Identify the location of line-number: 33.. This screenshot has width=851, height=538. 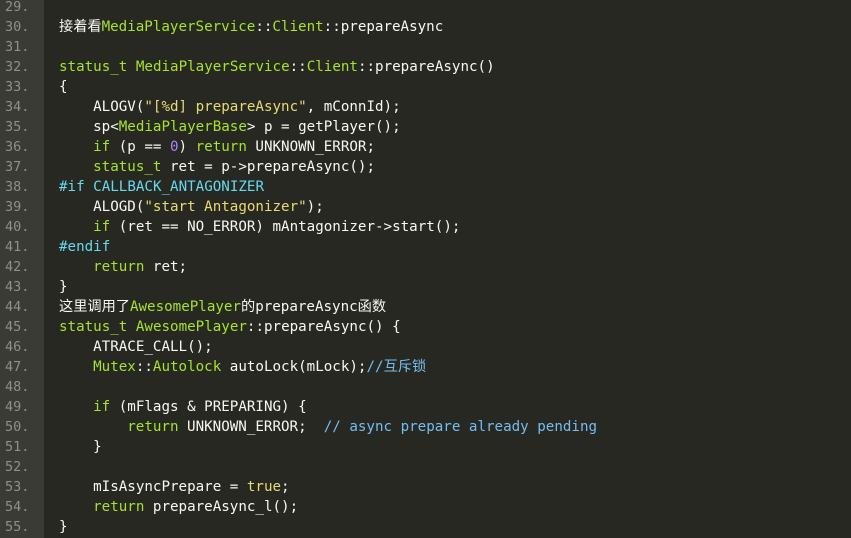
(17, 87).